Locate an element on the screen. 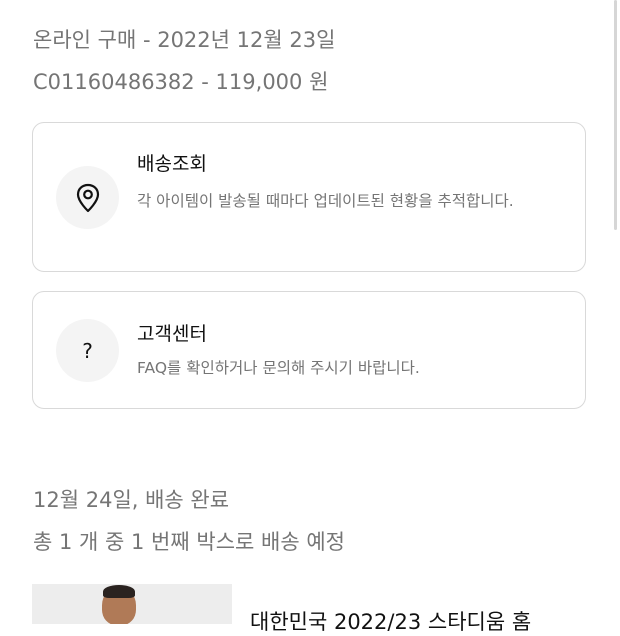  scrollbar is located at coordinates (615, 115).